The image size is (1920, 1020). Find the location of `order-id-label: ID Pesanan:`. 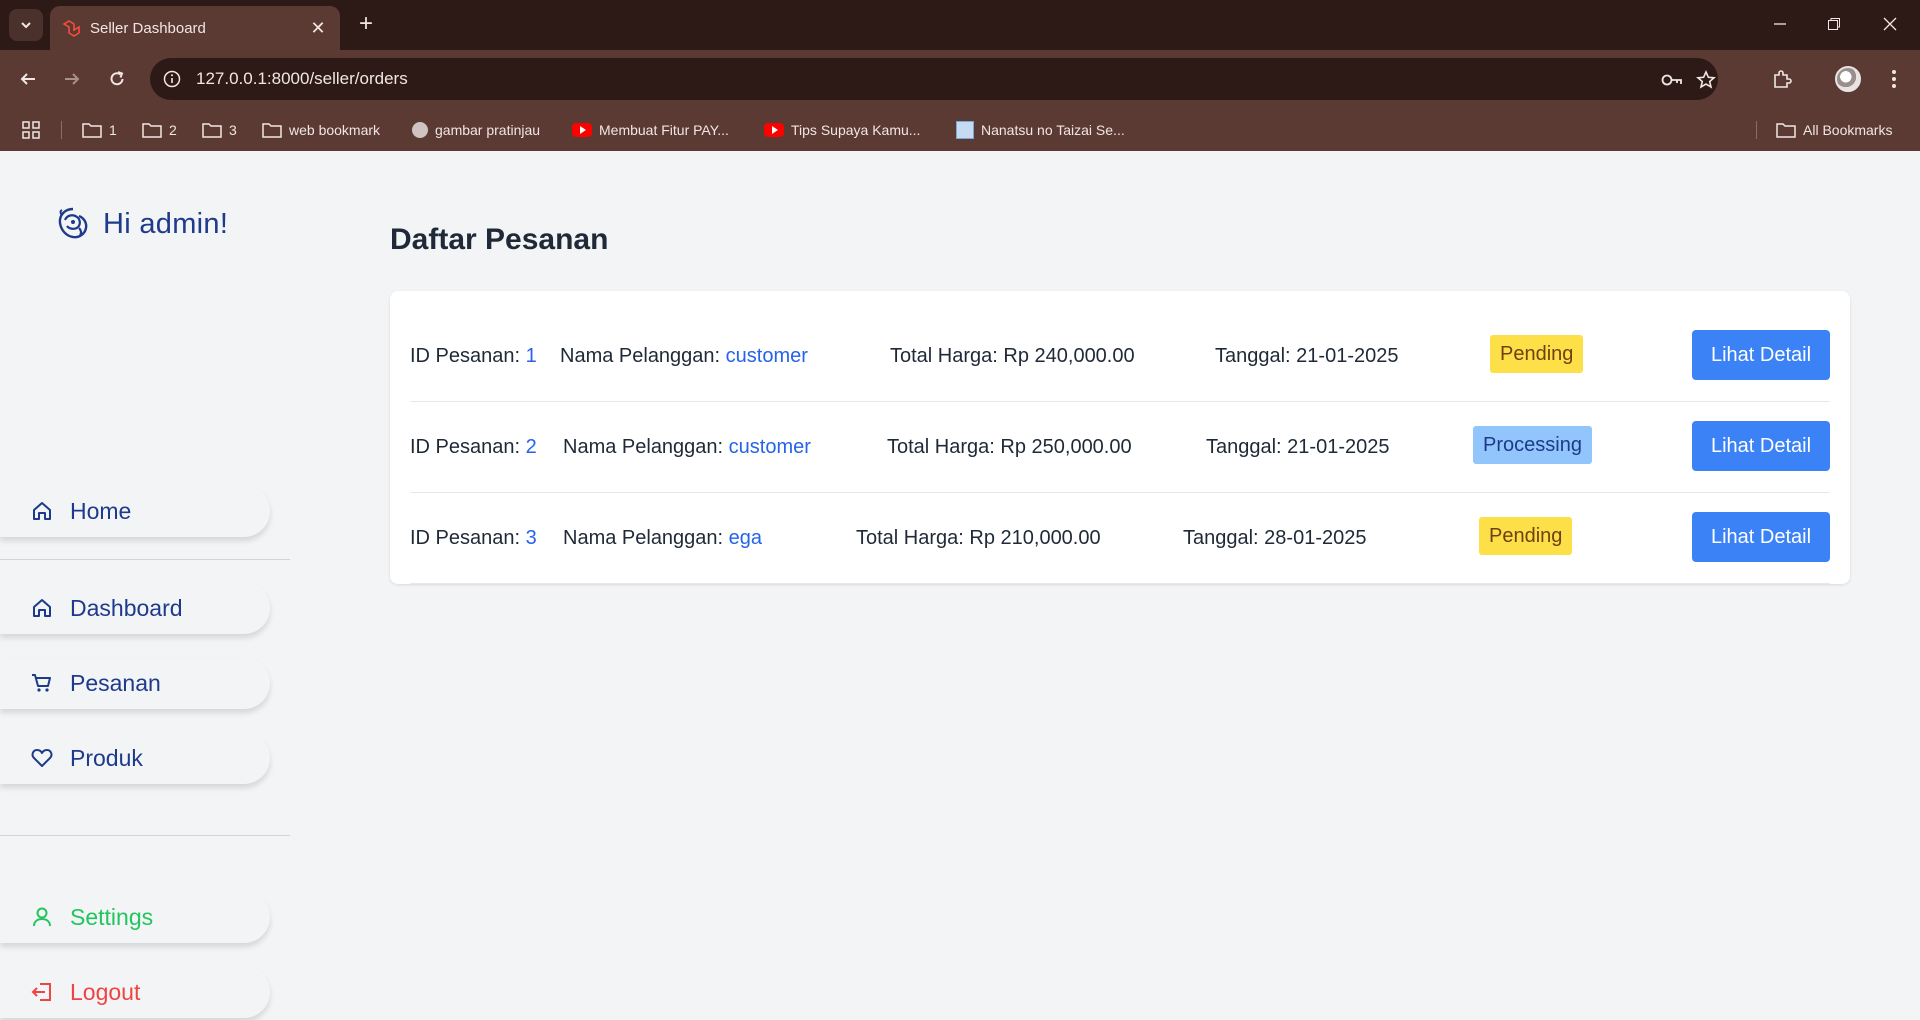

order-id-label: ID Pesanan: is located at coordinates (468, 538).